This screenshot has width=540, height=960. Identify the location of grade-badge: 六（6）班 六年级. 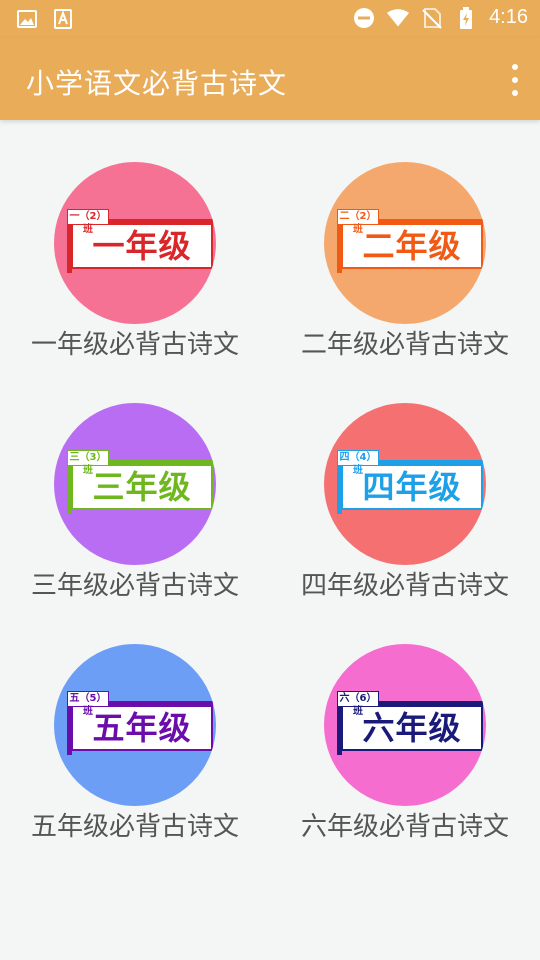
(411, 725).